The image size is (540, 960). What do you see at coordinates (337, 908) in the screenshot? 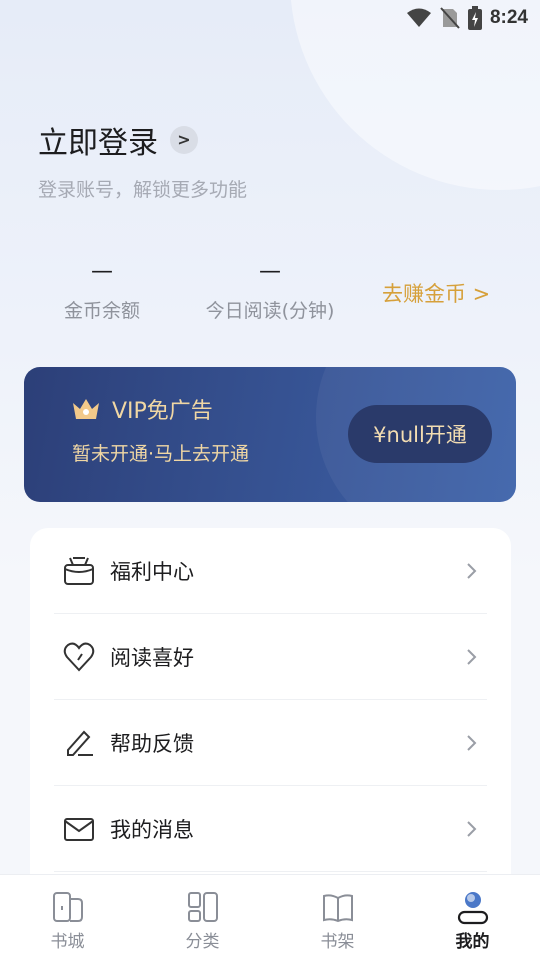
I see `bookshelf-icon` at bounding box center [337, 908].